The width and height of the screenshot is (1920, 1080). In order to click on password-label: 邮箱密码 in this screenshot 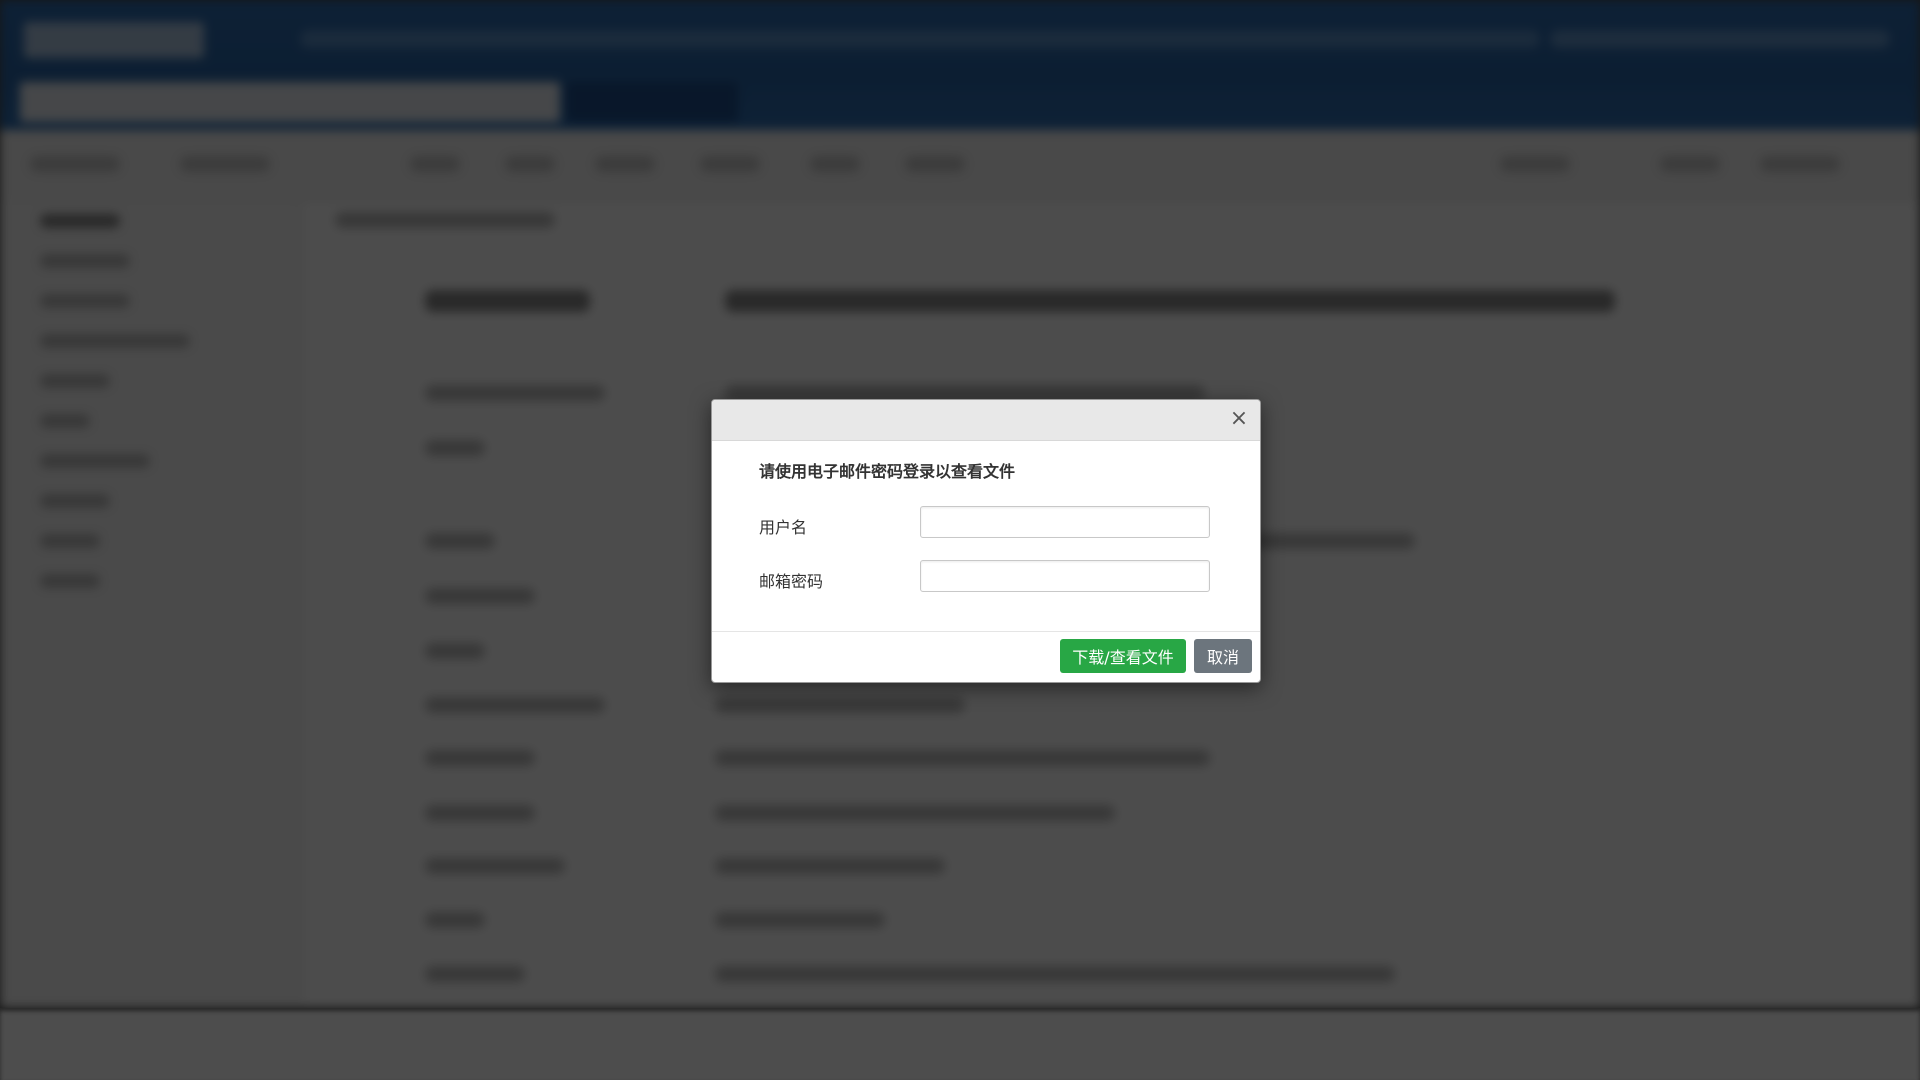, I will do `click(791, 581)`.